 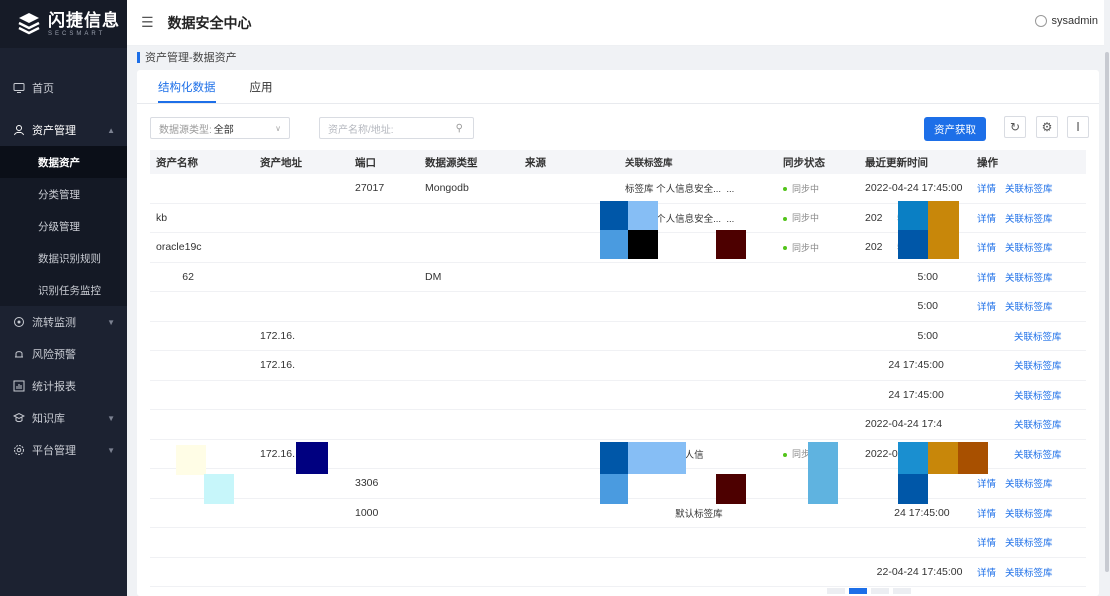 I want to click on settings-icon: ⚙, so click(x=1047, y=127).